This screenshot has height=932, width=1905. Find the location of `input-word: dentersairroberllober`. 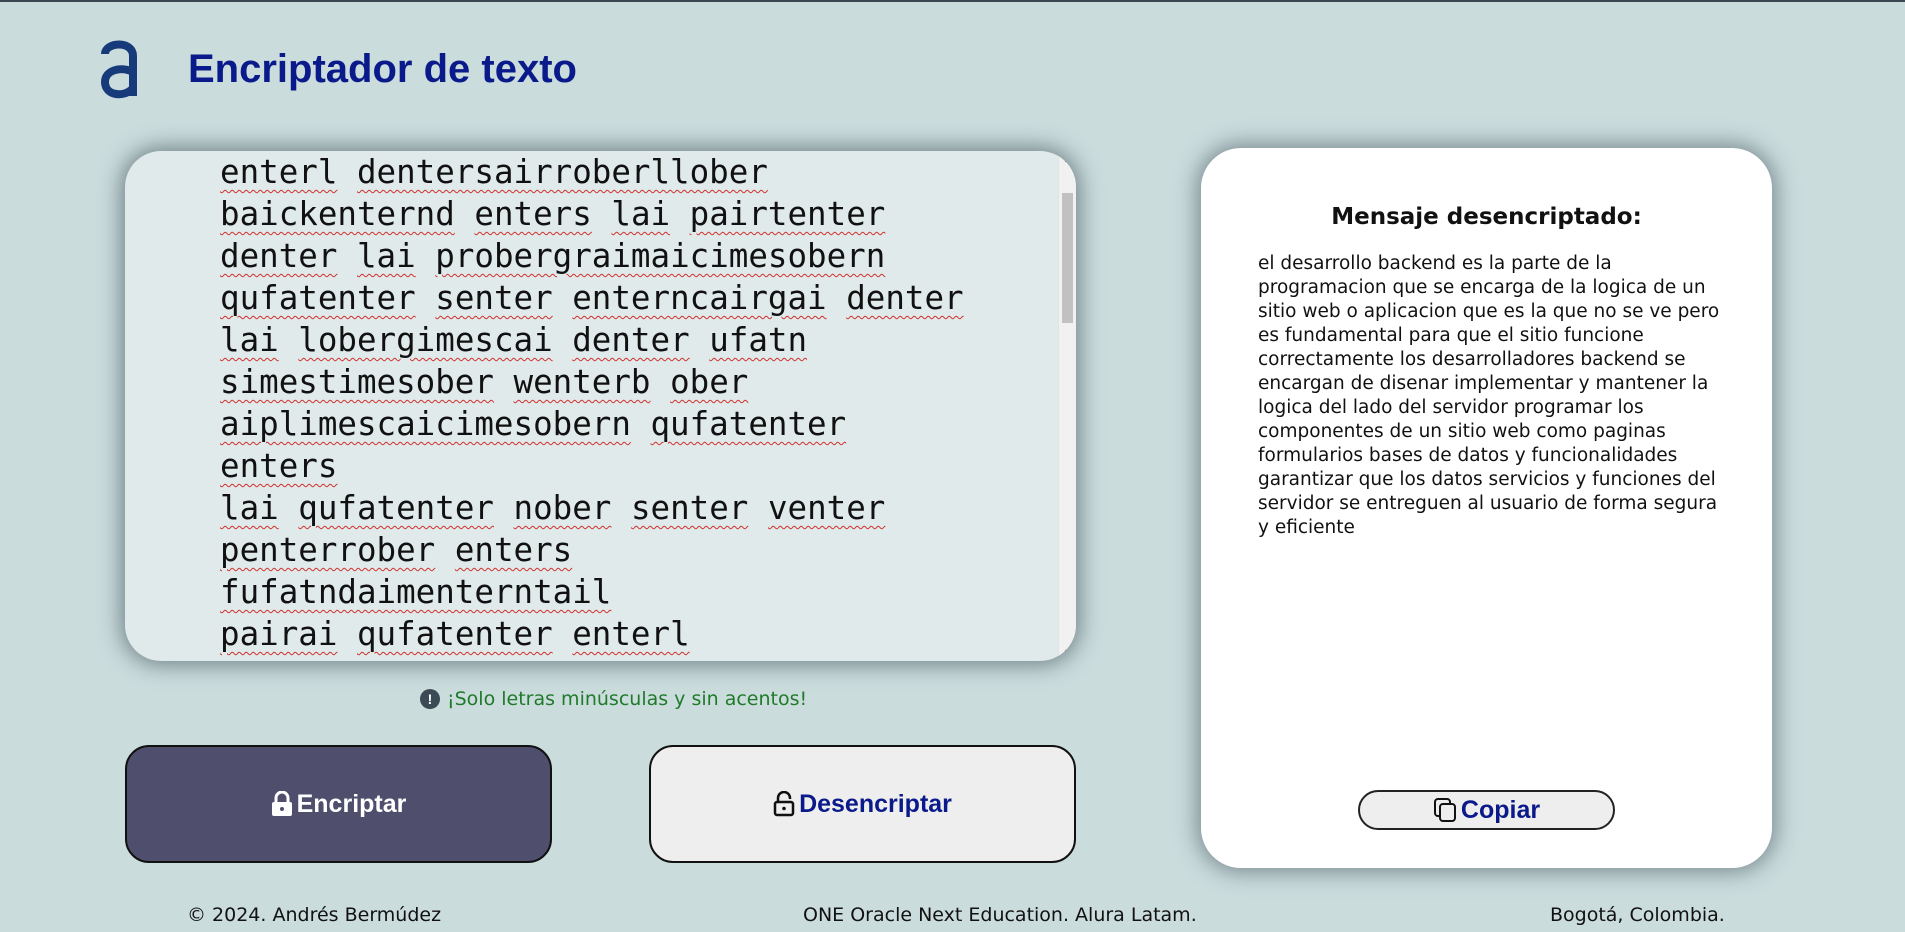

input-word: dentersairroberllober is located at coordinates (562, 172).